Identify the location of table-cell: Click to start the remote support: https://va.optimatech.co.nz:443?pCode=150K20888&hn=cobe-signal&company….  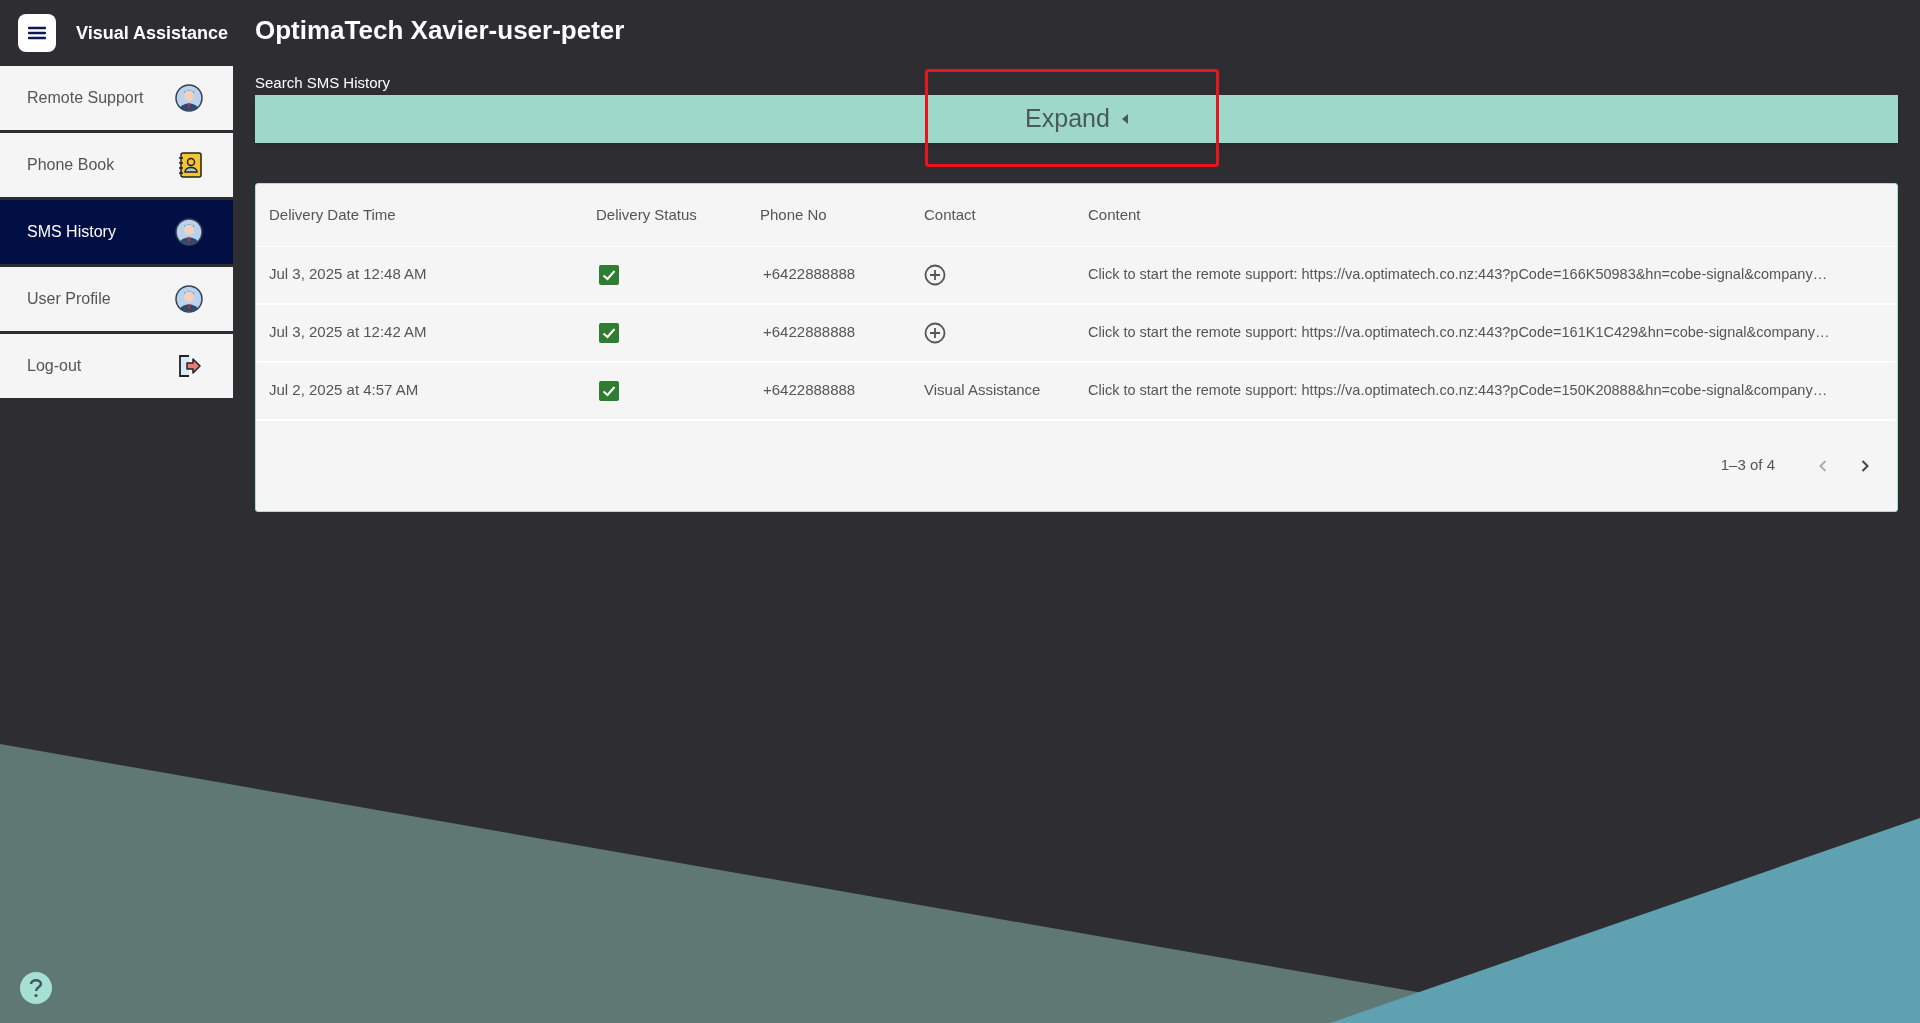
(1458, 390).